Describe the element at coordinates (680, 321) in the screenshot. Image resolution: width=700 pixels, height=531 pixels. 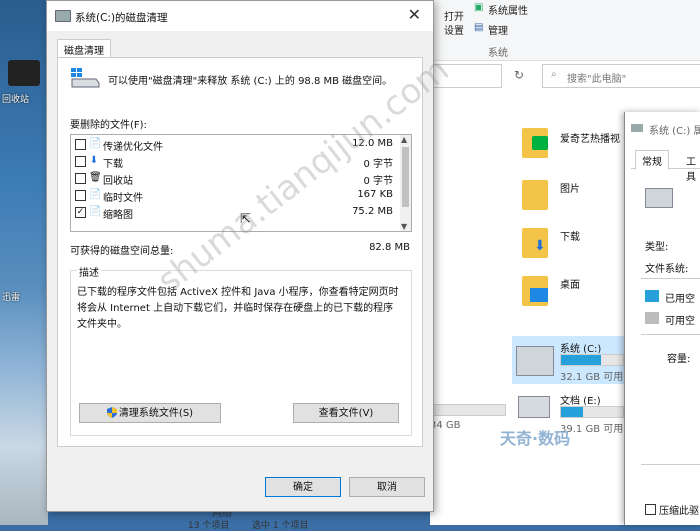
I see `free-space-label: 可用空` at that location.